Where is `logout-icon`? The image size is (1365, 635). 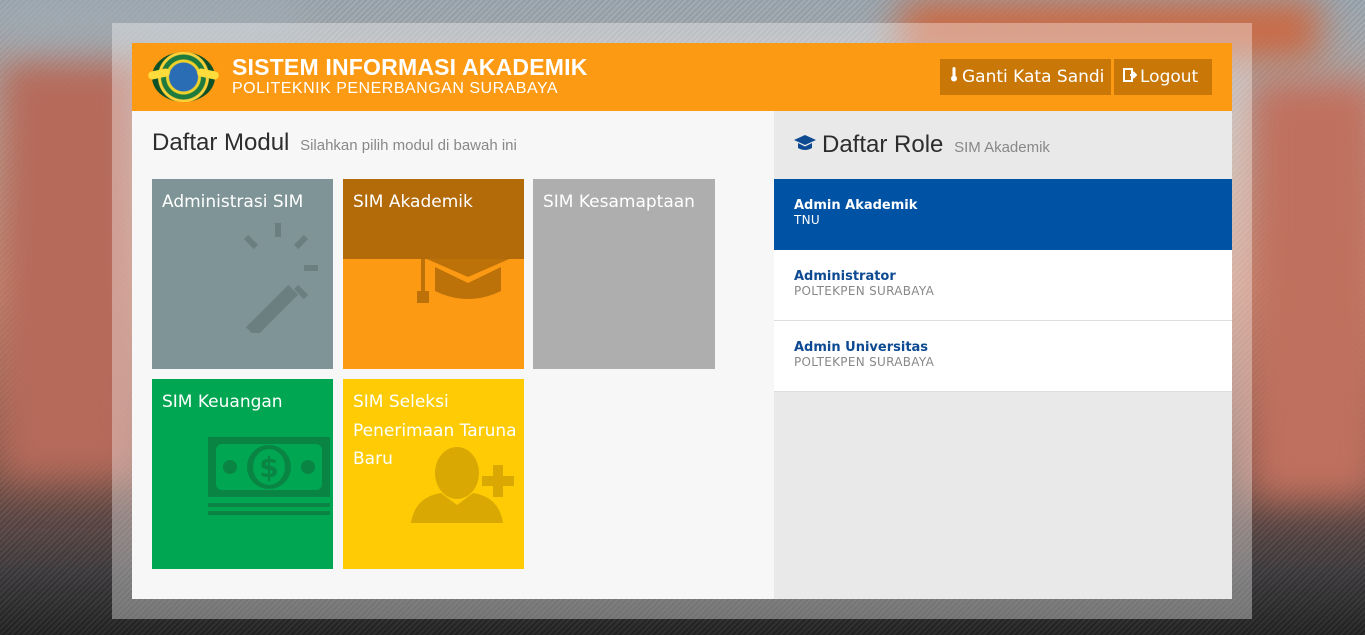 logout-icon is located at coordinates (1130, 77).